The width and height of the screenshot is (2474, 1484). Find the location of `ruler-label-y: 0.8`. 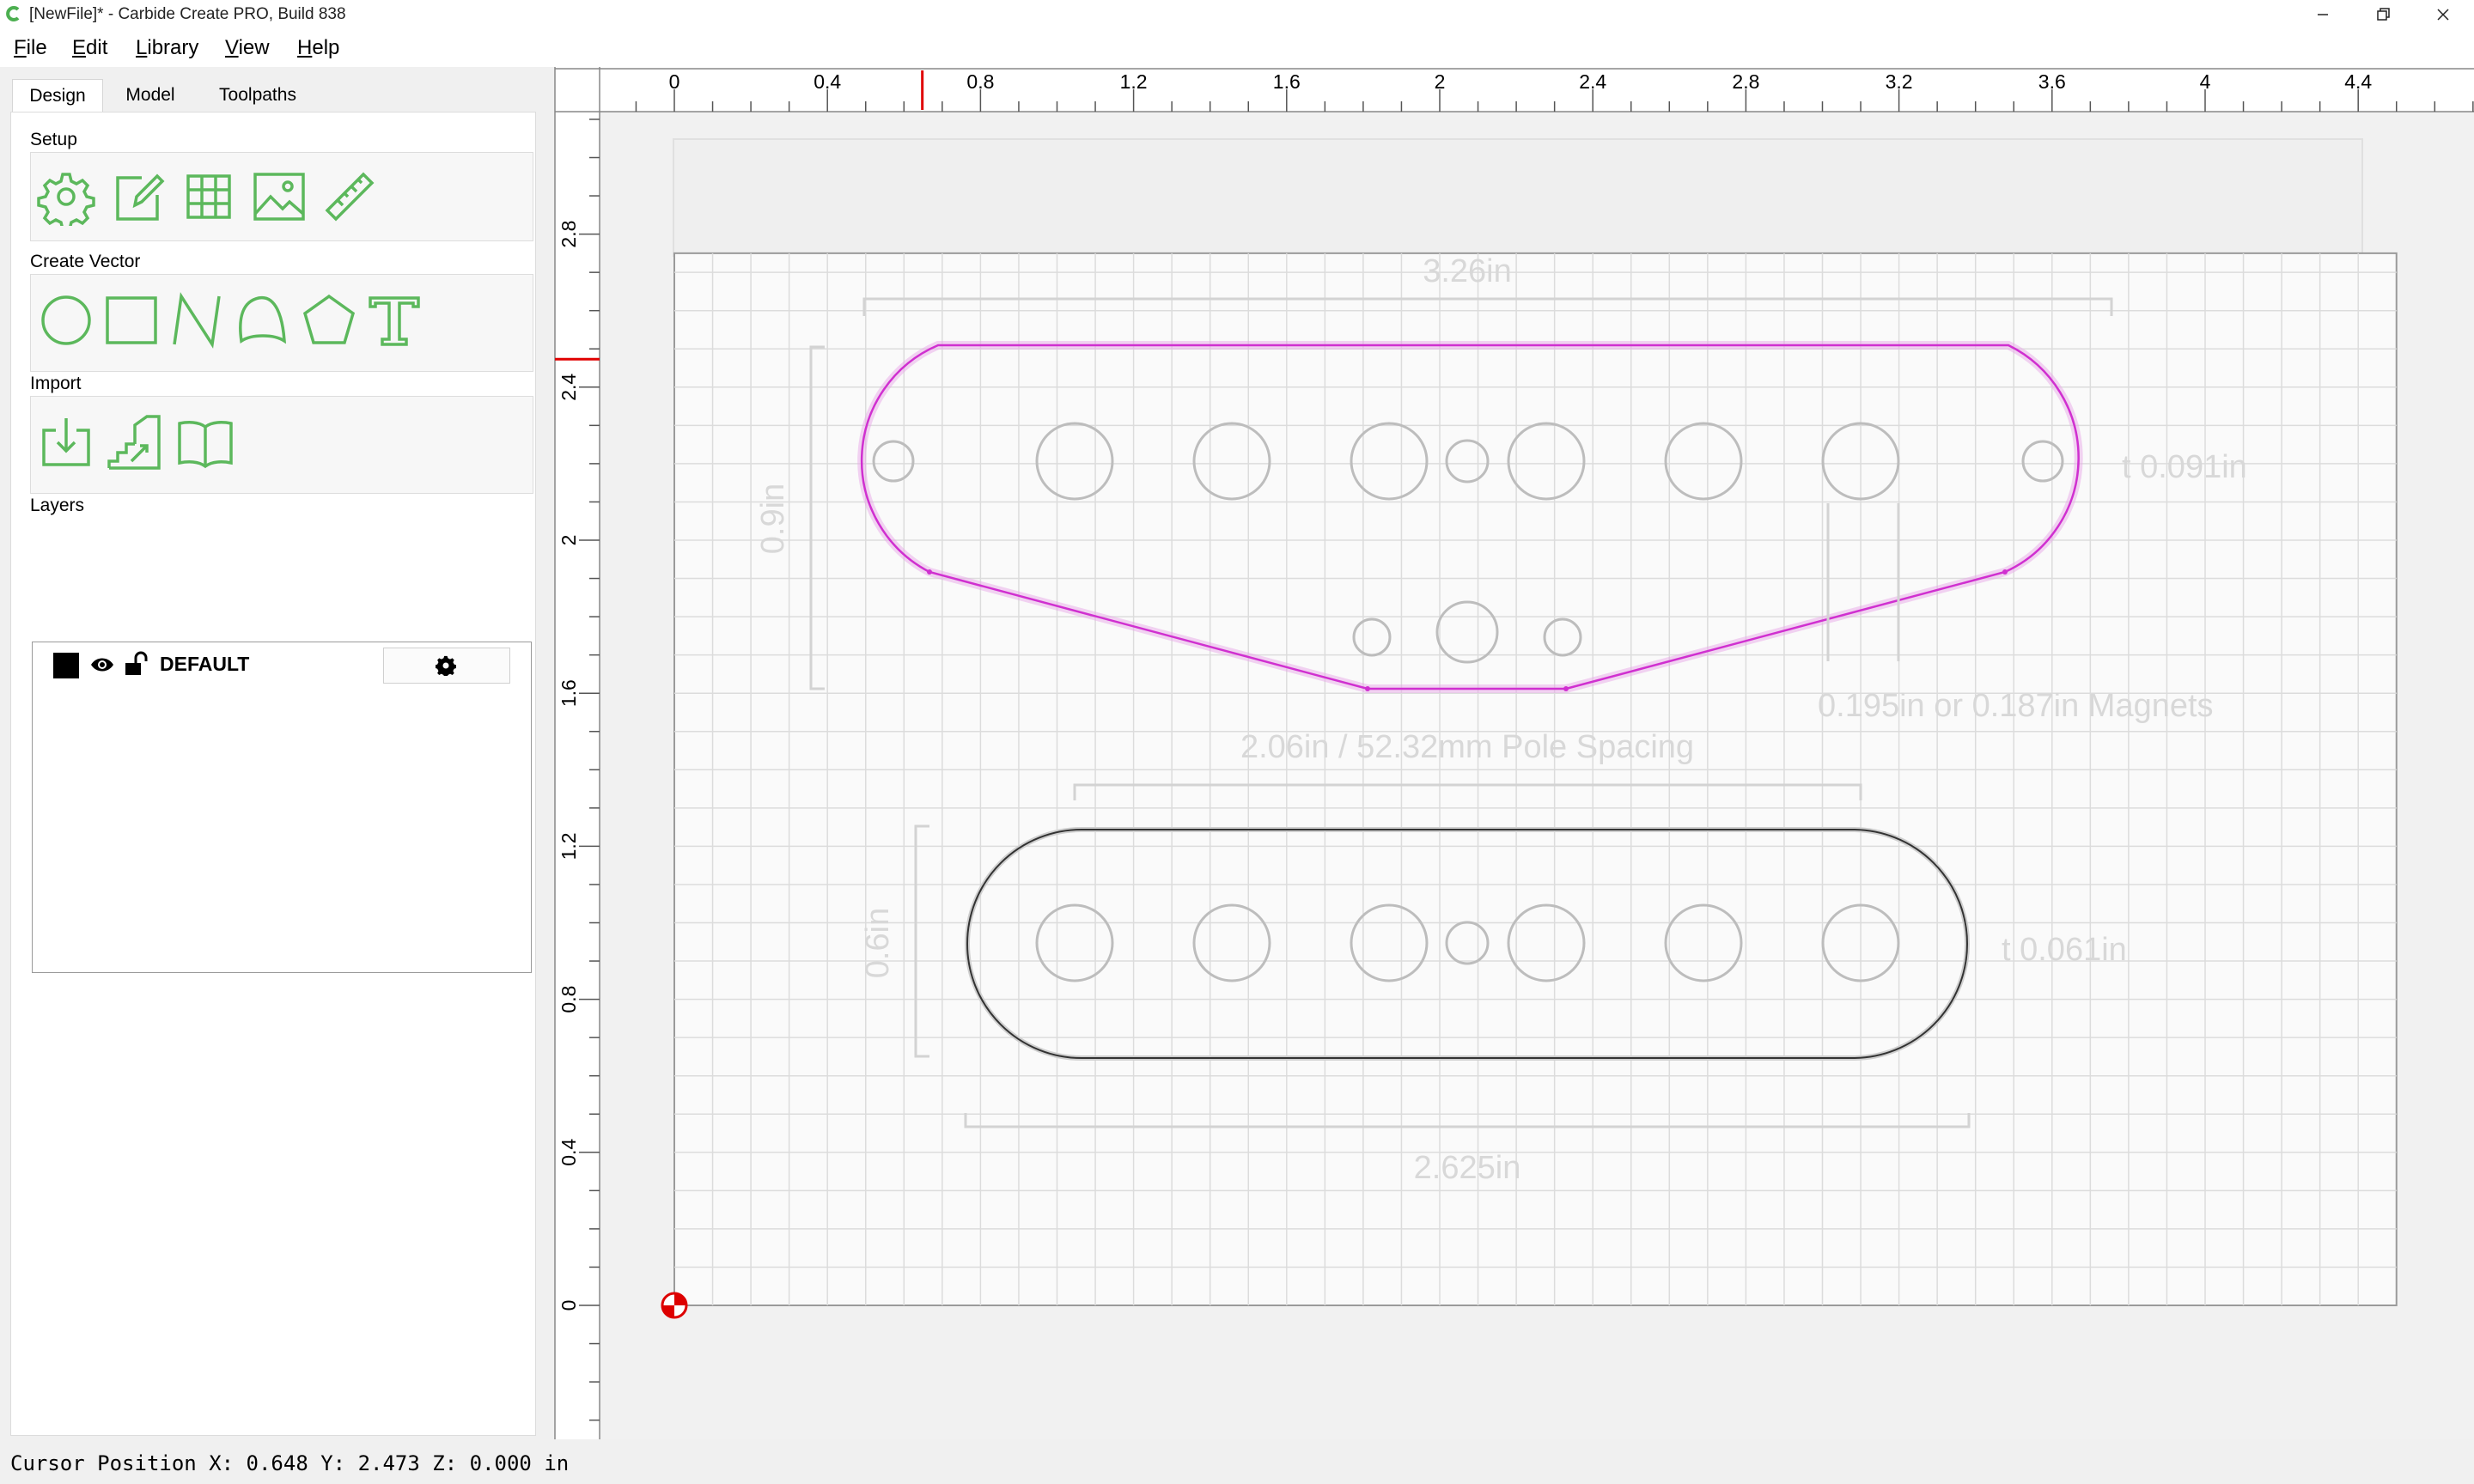

ruler-label-y: 0.8 is located at coordinates (569, 1000).